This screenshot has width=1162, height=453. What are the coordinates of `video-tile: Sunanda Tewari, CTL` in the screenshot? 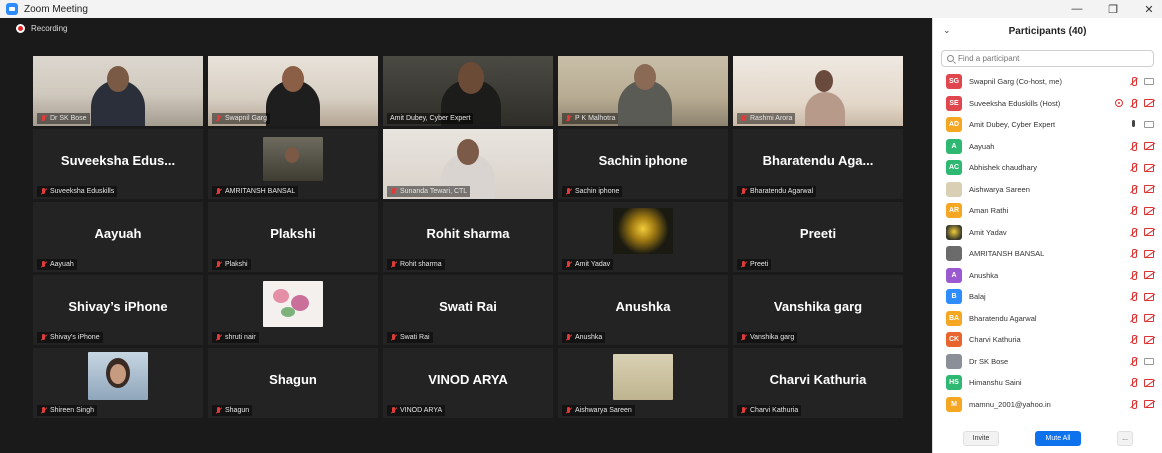 It's located at (468, 164).